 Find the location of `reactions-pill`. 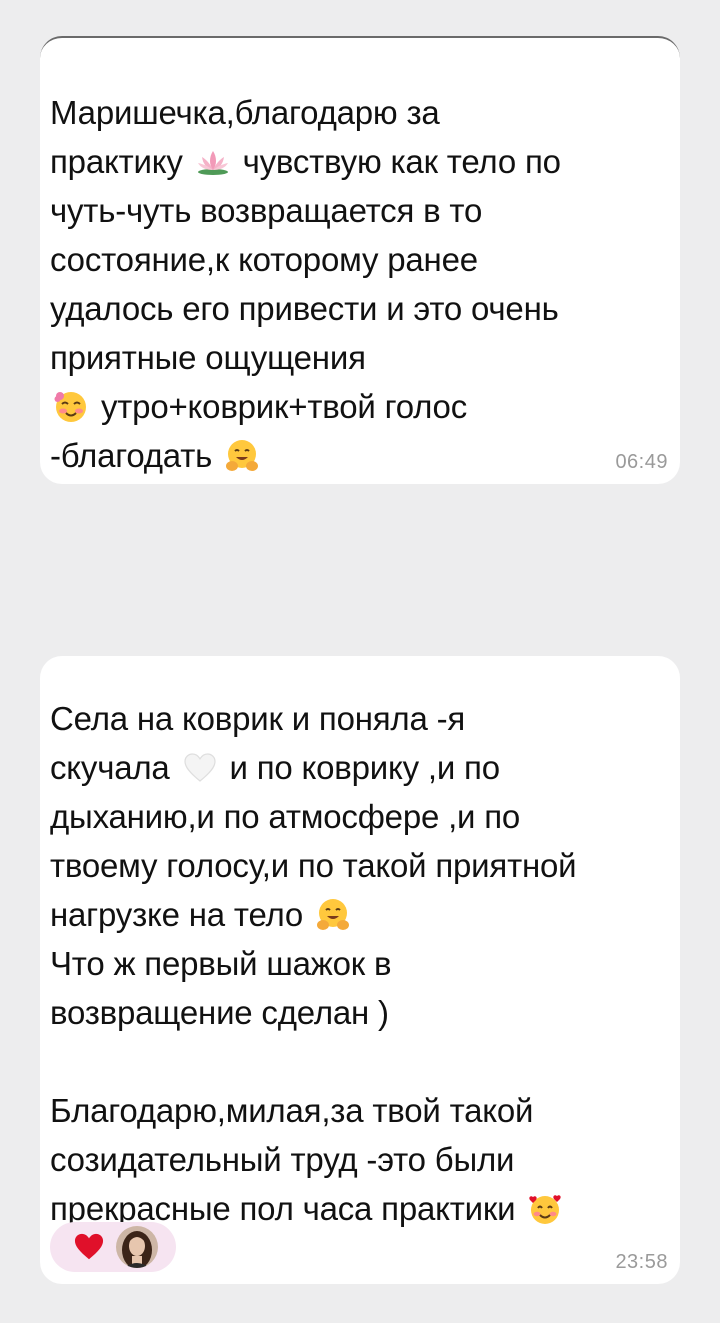

reactions-pill is located at coordinates (113, 1247).